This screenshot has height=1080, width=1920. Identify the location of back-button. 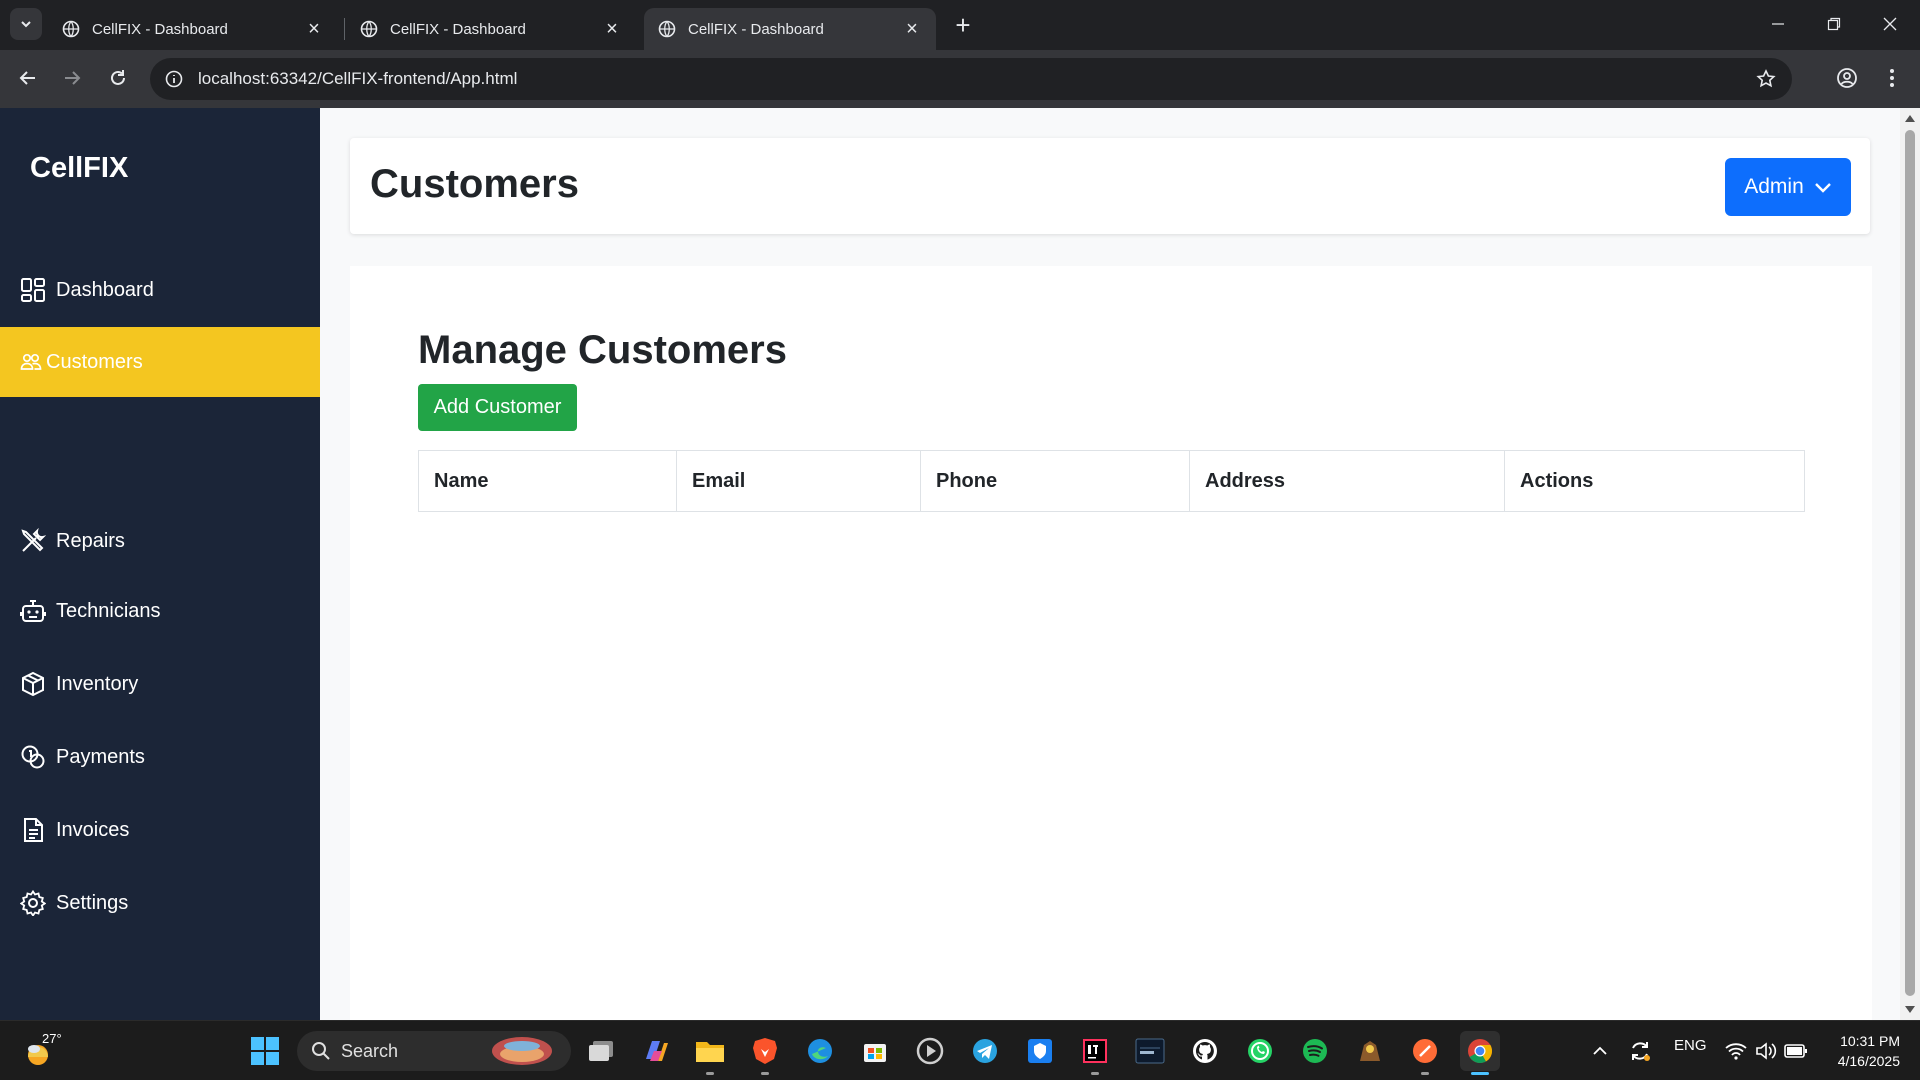
(28, 78).